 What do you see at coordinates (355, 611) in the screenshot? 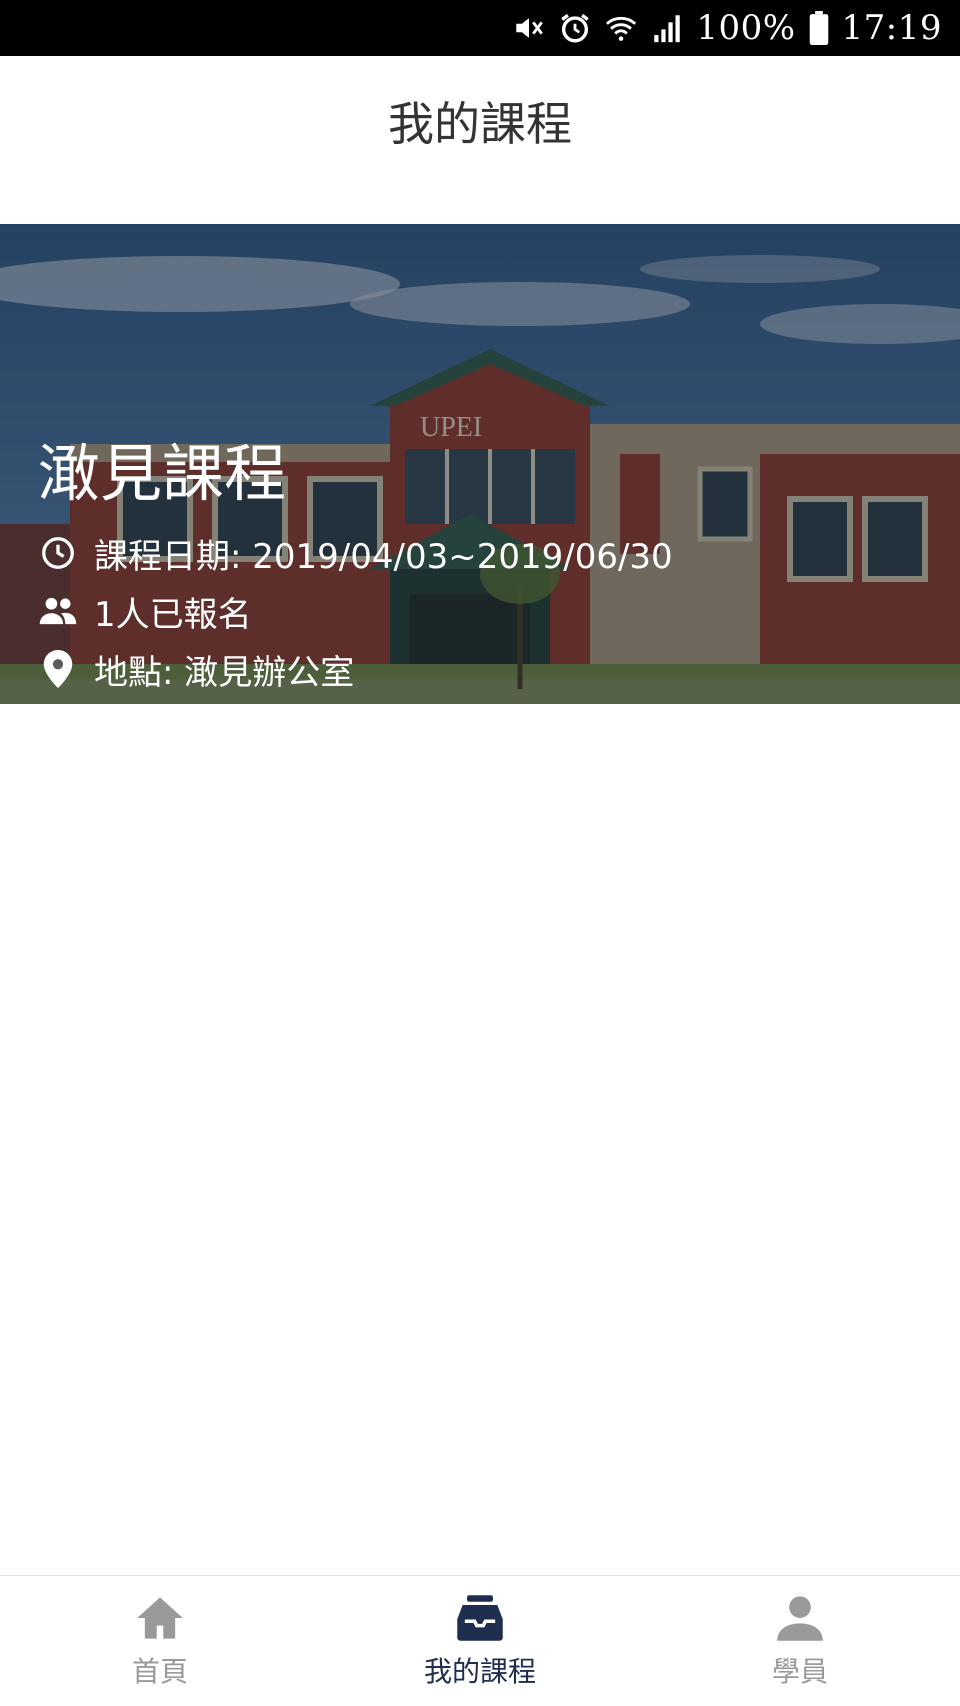
I see `enrolled-row: 1人已報名` at bounding box center [355, 611].